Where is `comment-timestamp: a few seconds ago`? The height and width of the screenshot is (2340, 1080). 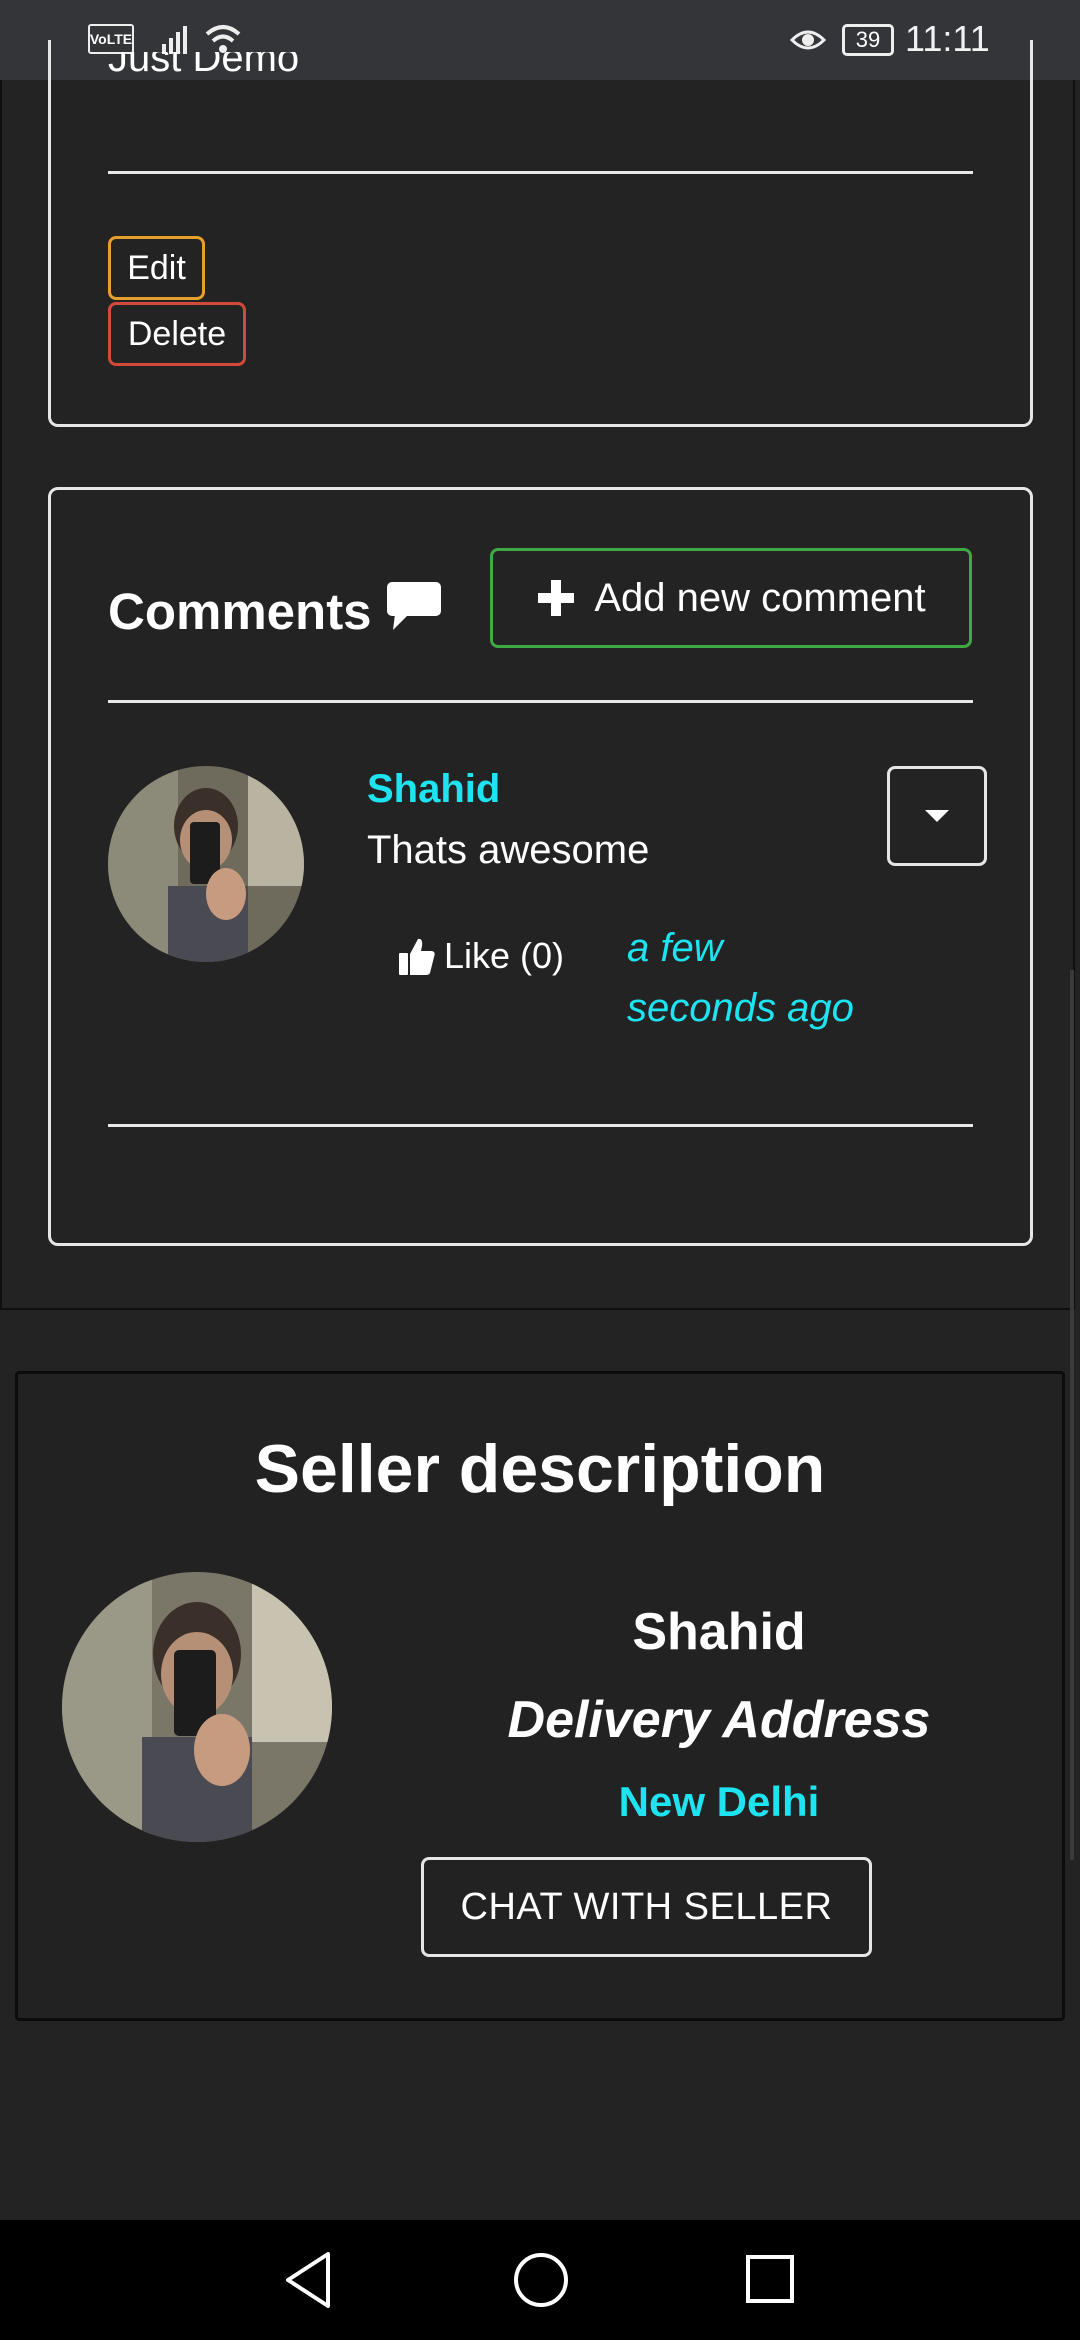
comment-timestamp: a few seconds ago is located at coordinates (740, 978).